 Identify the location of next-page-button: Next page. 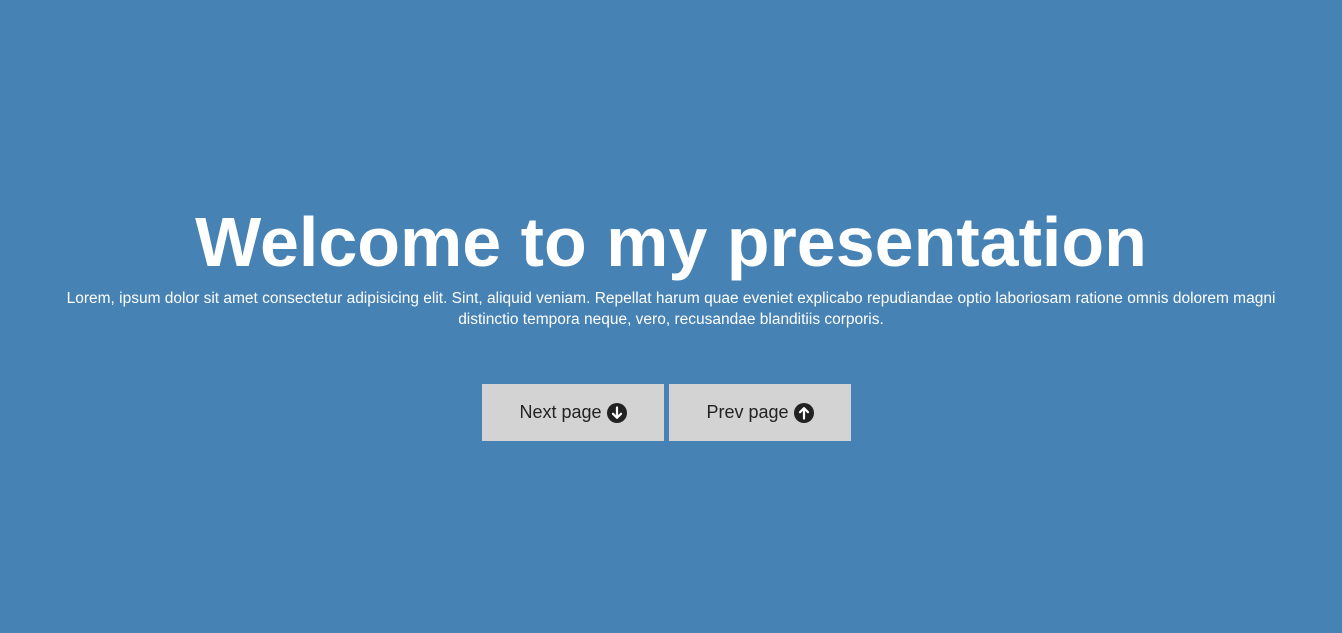
(573, 412).